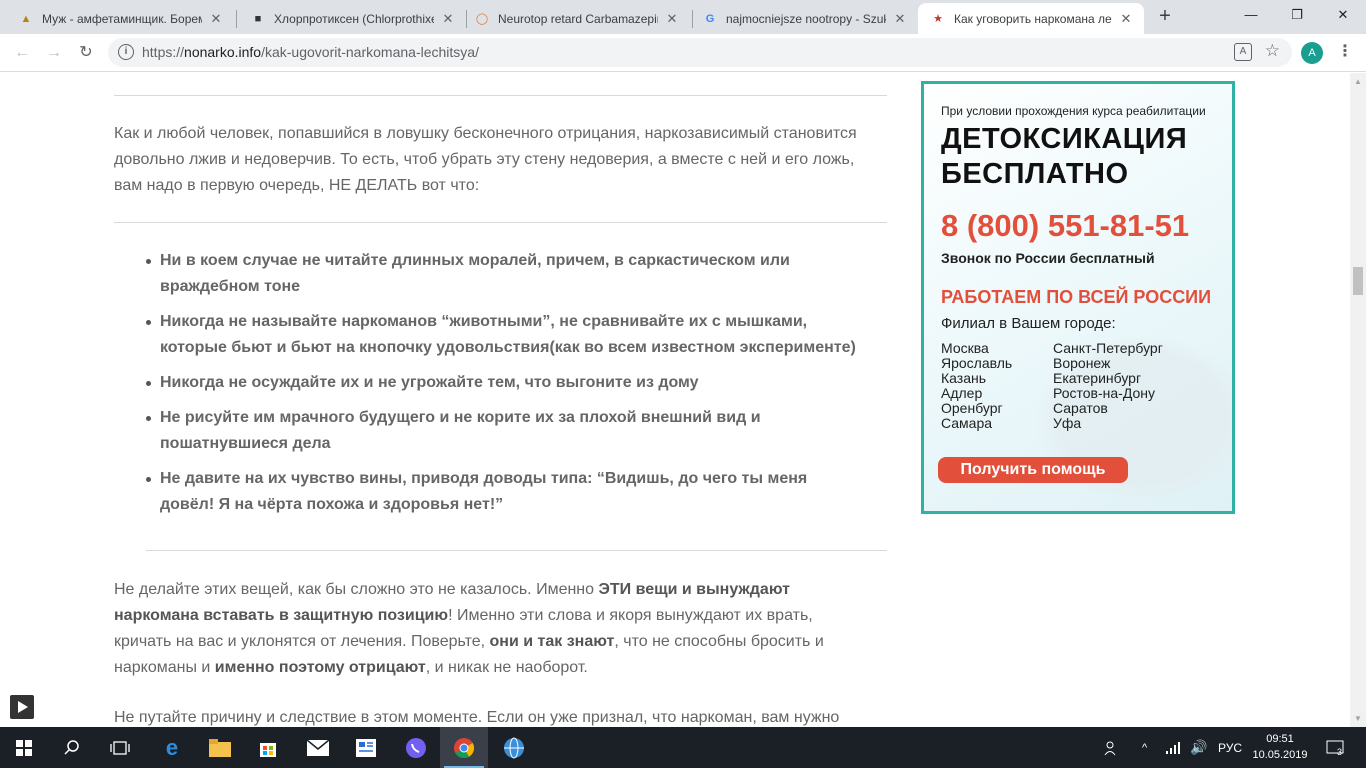 This screenshot has height=768, width=1366. I want to click on chrome-icon, so click(464, 747).